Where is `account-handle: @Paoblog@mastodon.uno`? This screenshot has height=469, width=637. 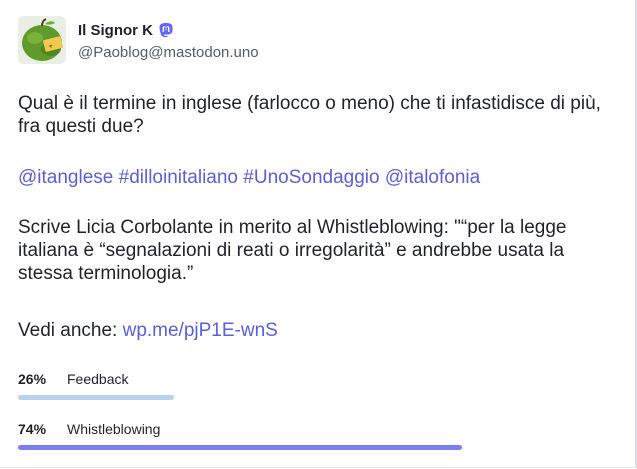 account-handle: @Paoblog@mastodon.uno is located at coordinates (168, 52).